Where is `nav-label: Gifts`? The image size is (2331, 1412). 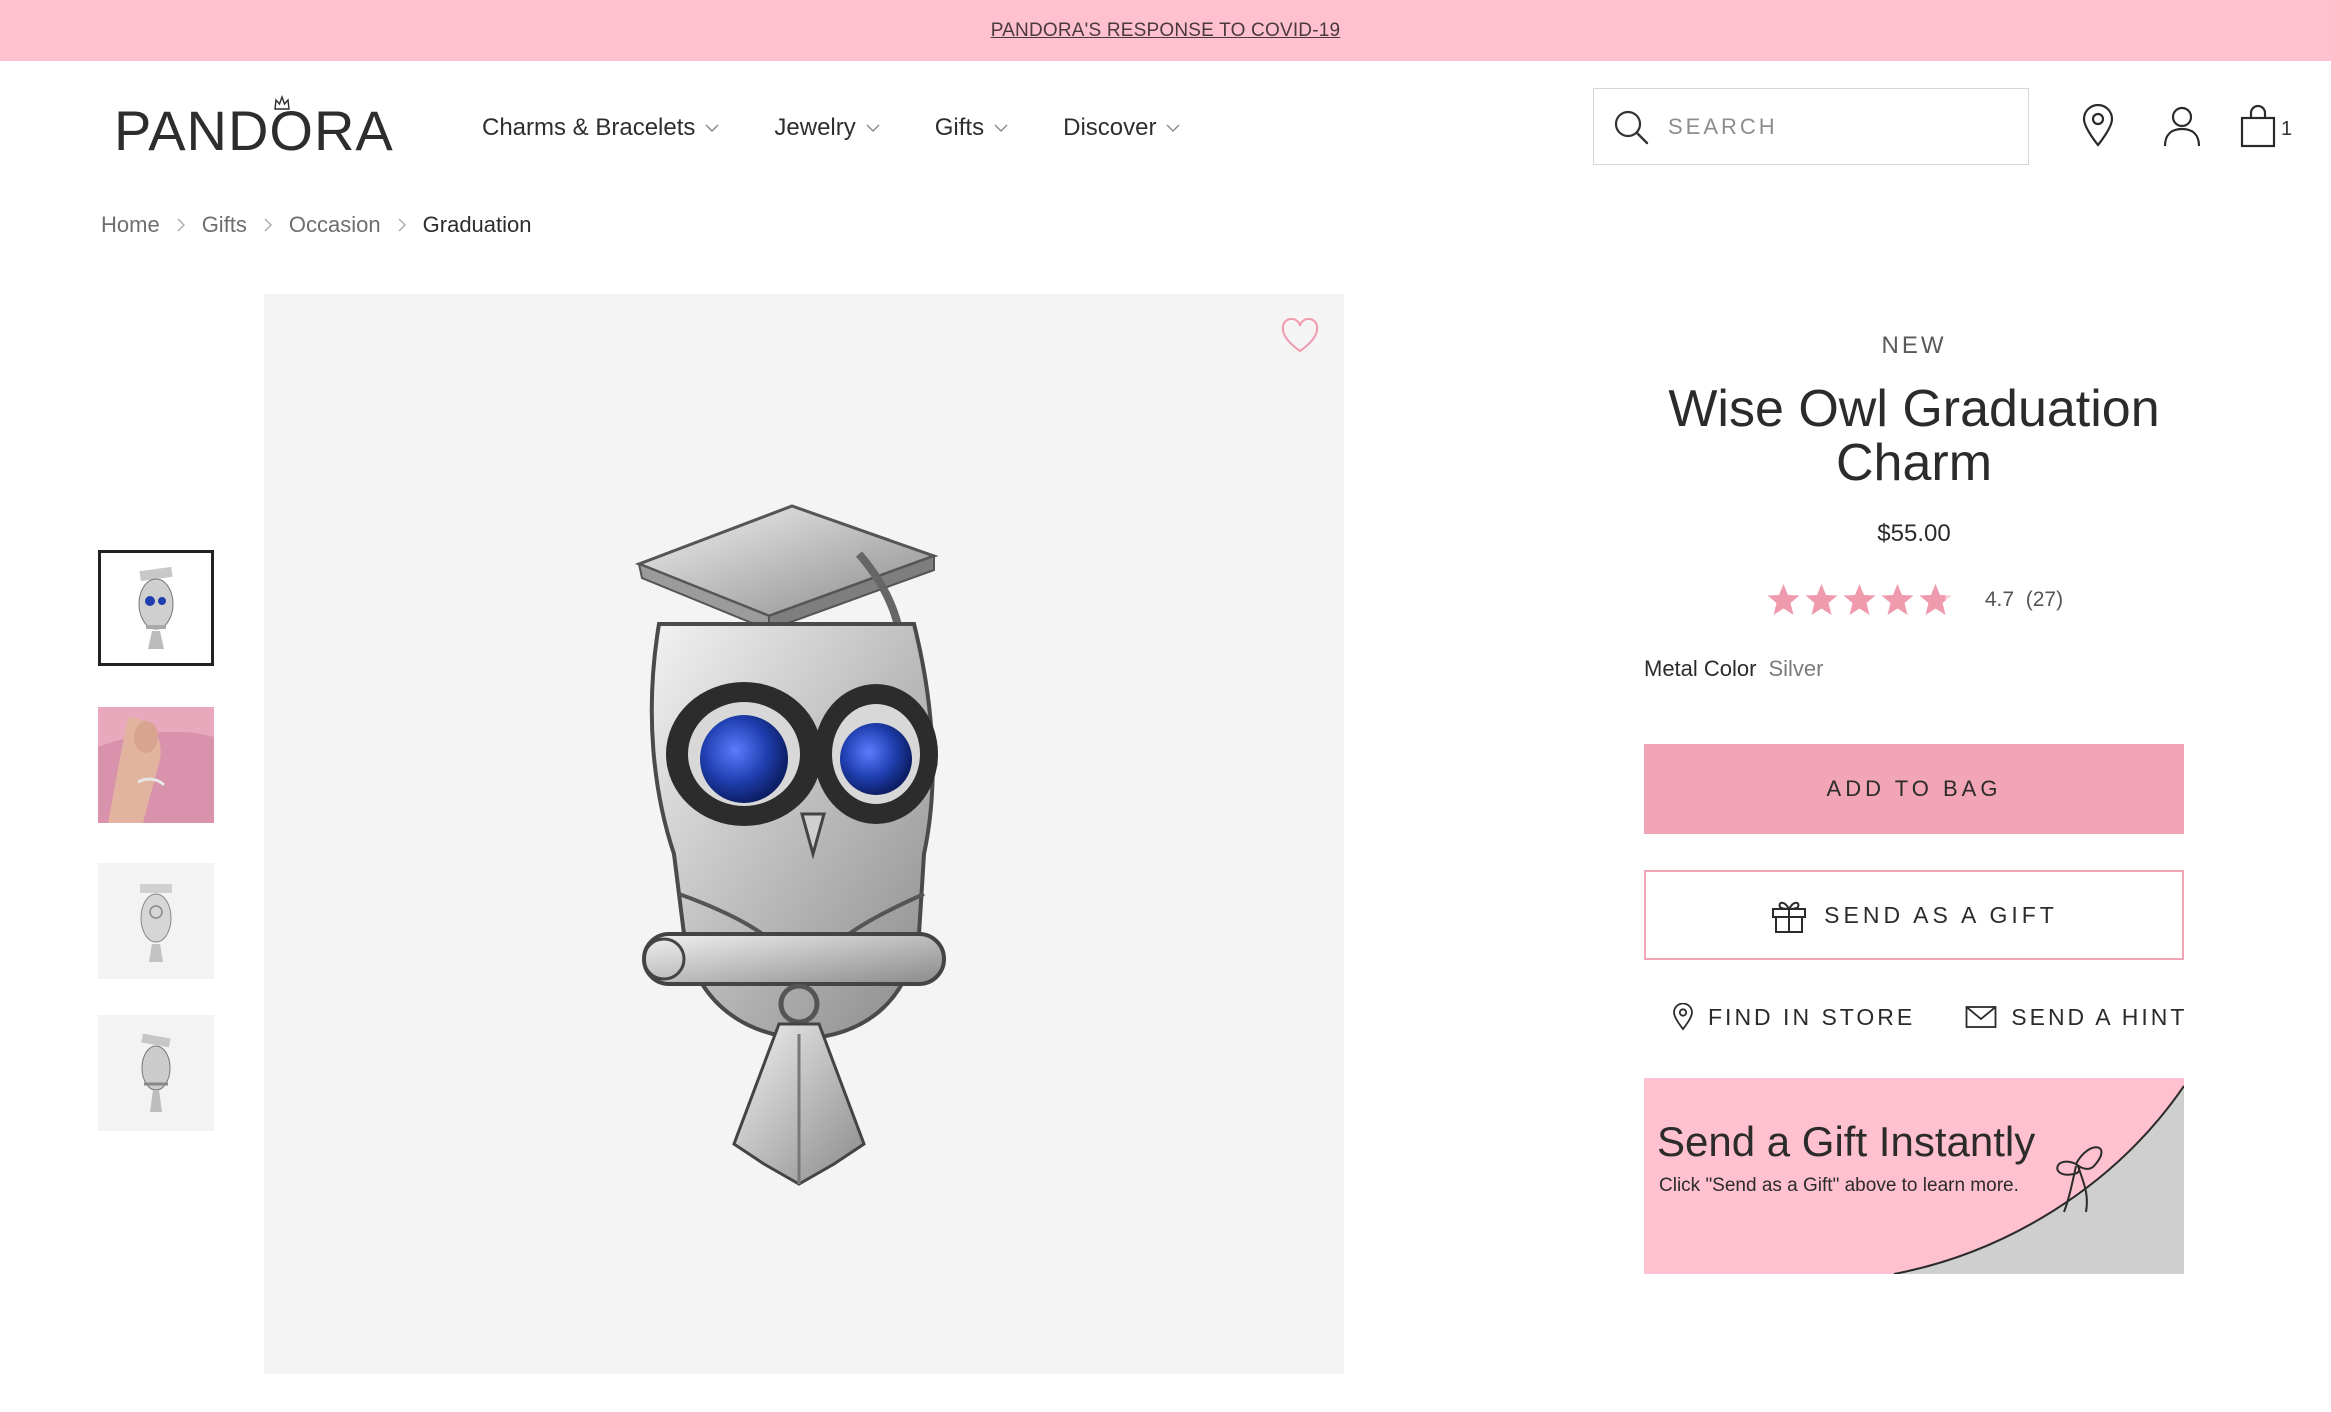
nav-label: Gifts is located at coordinates (959, 127).